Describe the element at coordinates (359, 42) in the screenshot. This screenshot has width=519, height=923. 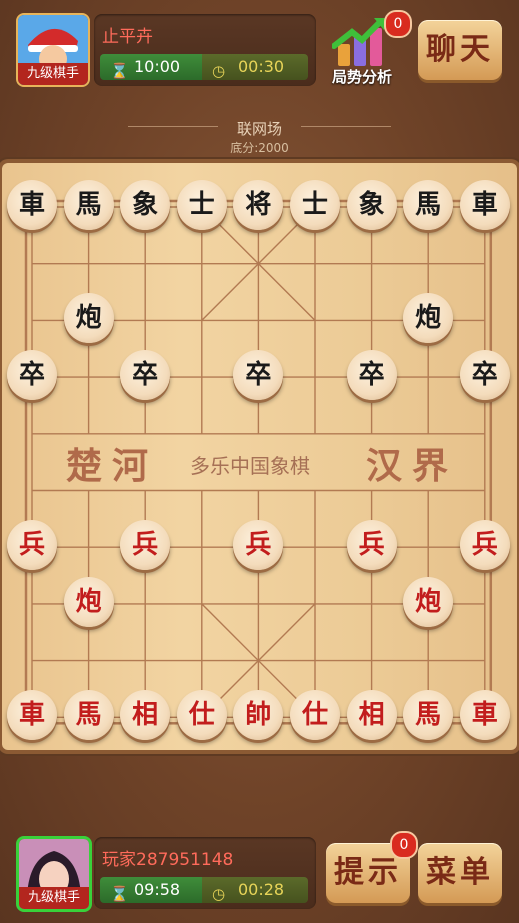
I see `trend-chart-icon` at that location.